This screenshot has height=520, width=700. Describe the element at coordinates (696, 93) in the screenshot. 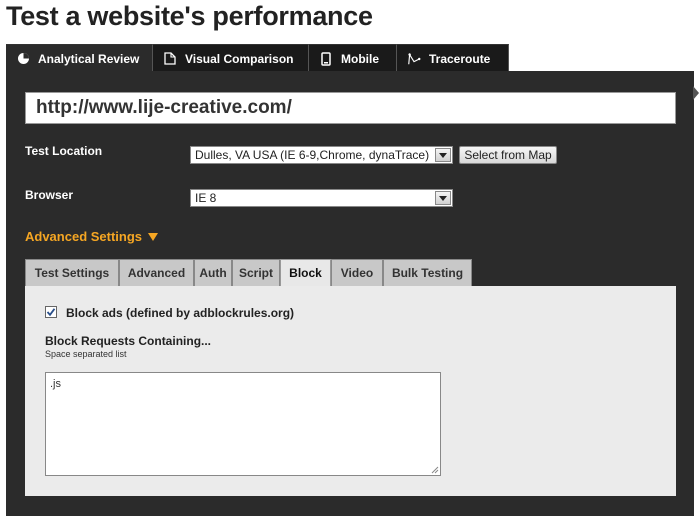

I see `panel-corner-arrow` at that location.